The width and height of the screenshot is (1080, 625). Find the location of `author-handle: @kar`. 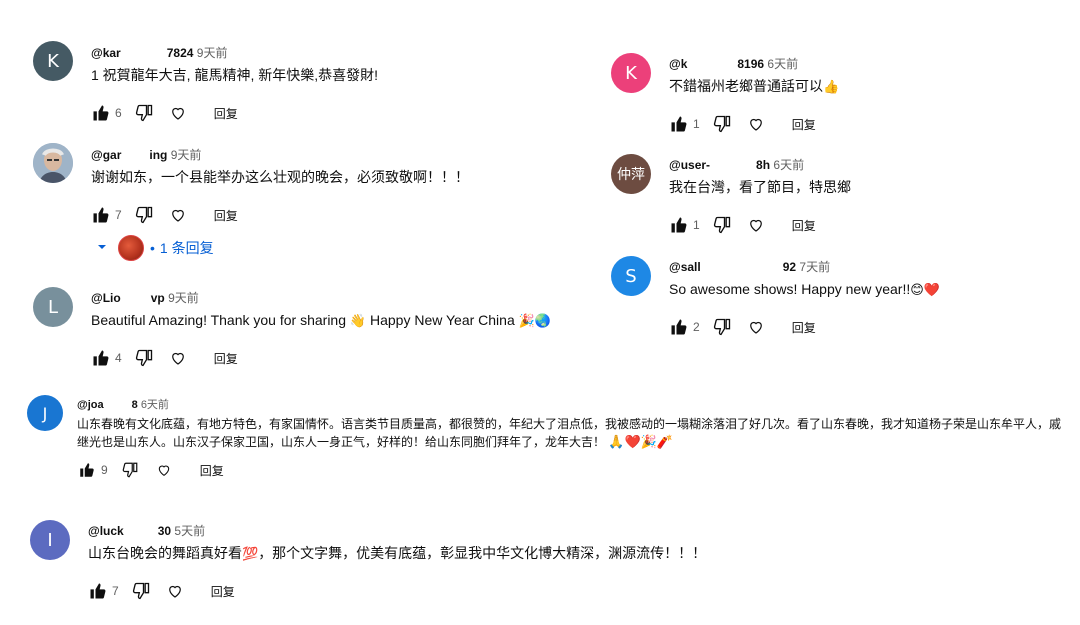

author-handle: @kar is located at coordinates (106, 53).